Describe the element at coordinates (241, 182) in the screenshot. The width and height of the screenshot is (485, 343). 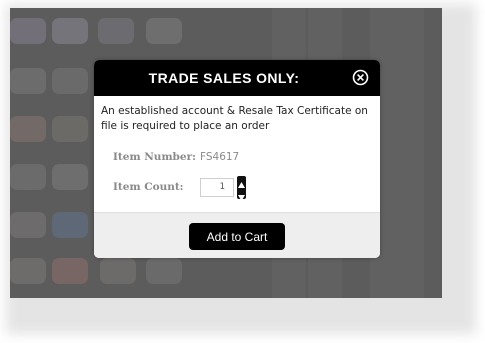
I see `increment-arrow-icon` at that location.